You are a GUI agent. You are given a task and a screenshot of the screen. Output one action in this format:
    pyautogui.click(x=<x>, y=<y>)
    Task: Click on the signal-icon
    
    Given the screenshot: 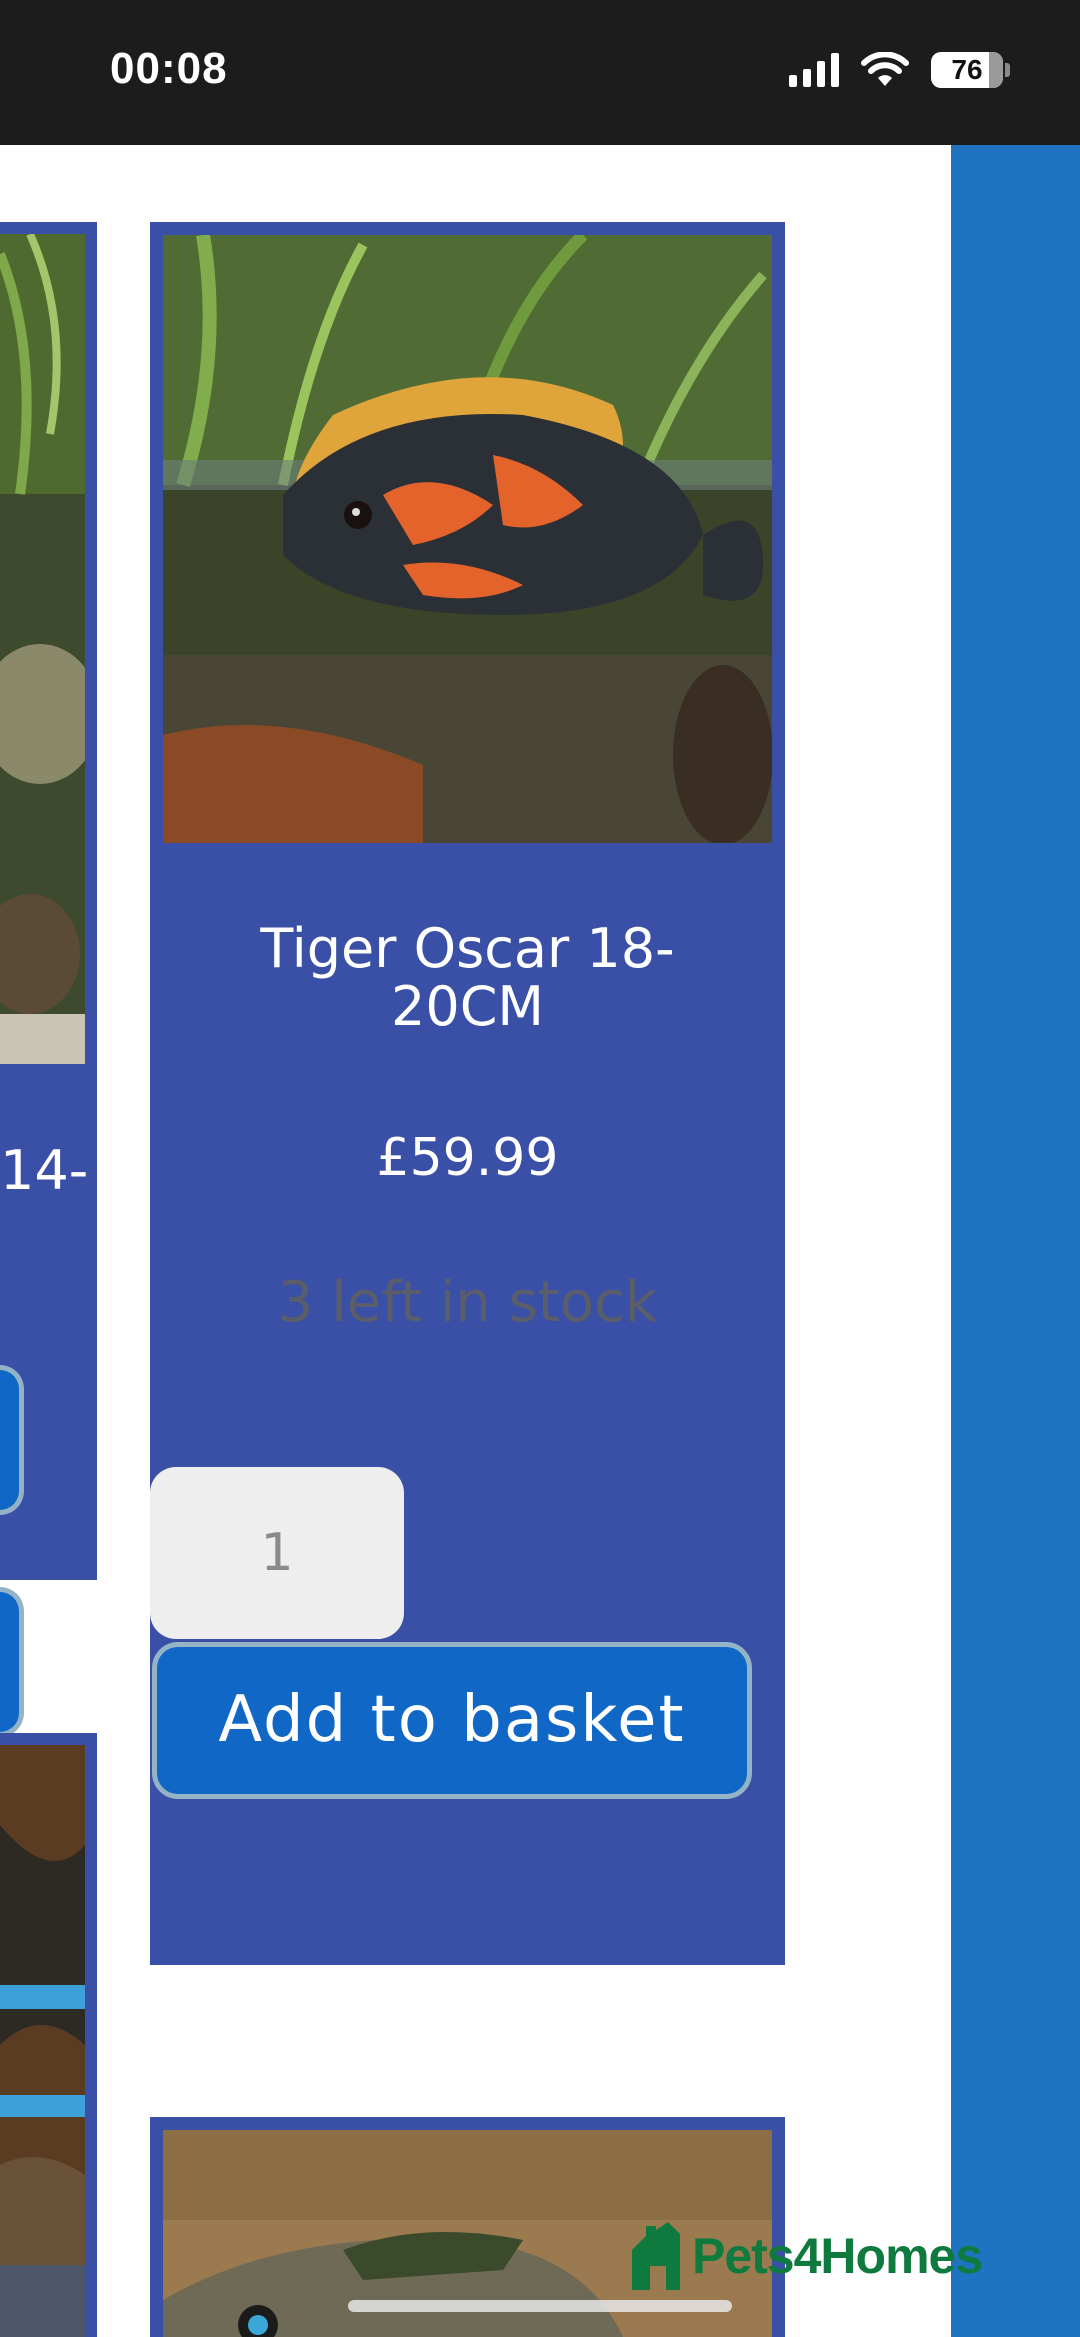 What is the action you would take?
    pyautogui.click(x=814, y=70)
    